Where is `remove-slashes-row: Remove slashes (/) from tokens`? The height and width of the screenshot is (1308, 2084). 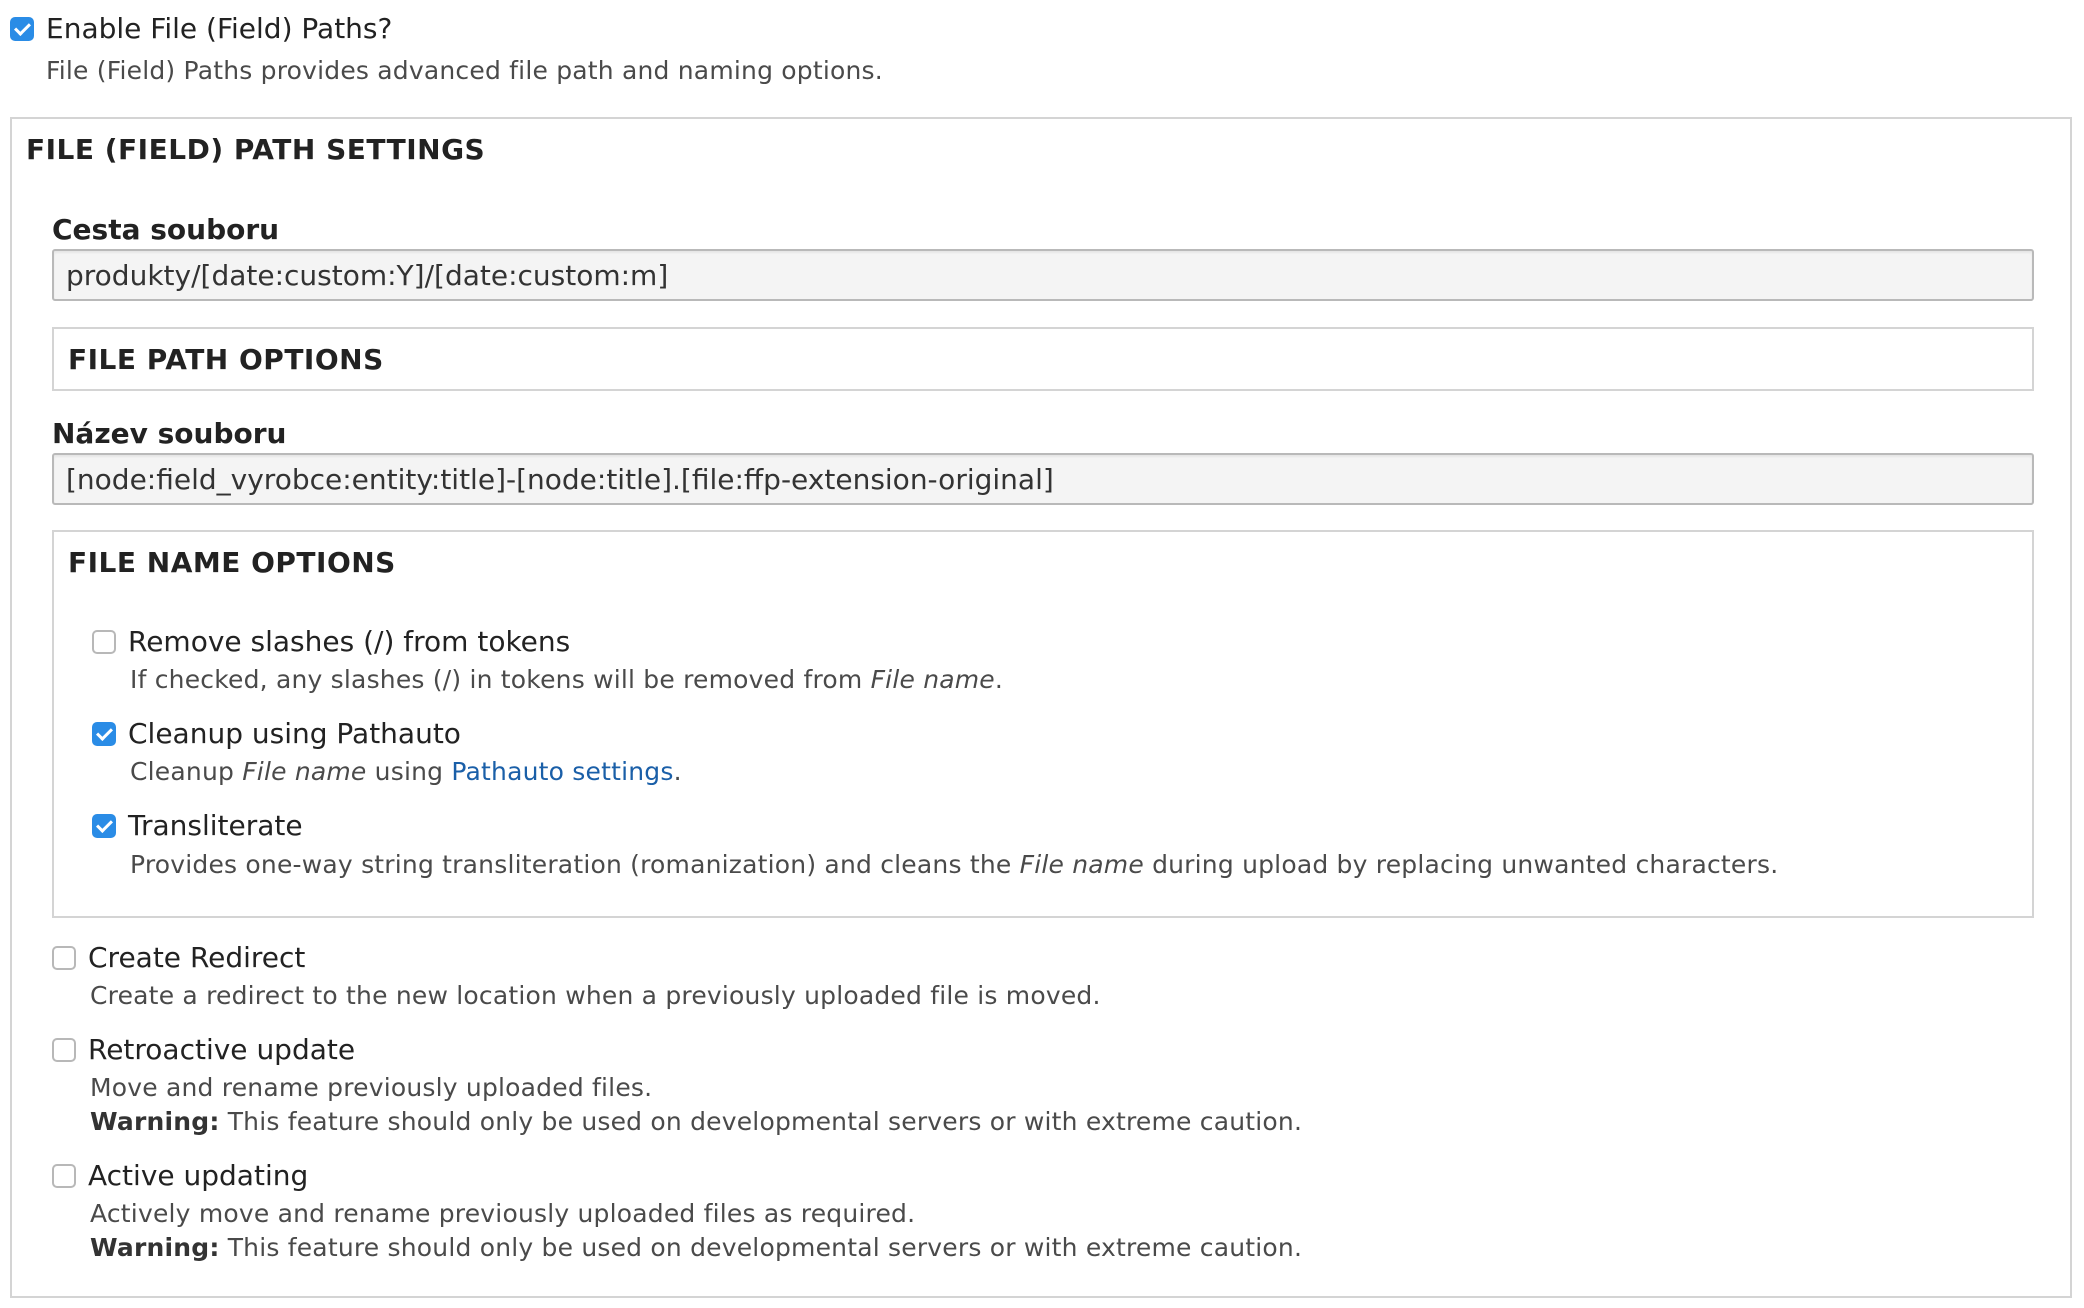
remove-slashes-row: Remove slashes (/) from tokens is located at coordinates (331, 641).